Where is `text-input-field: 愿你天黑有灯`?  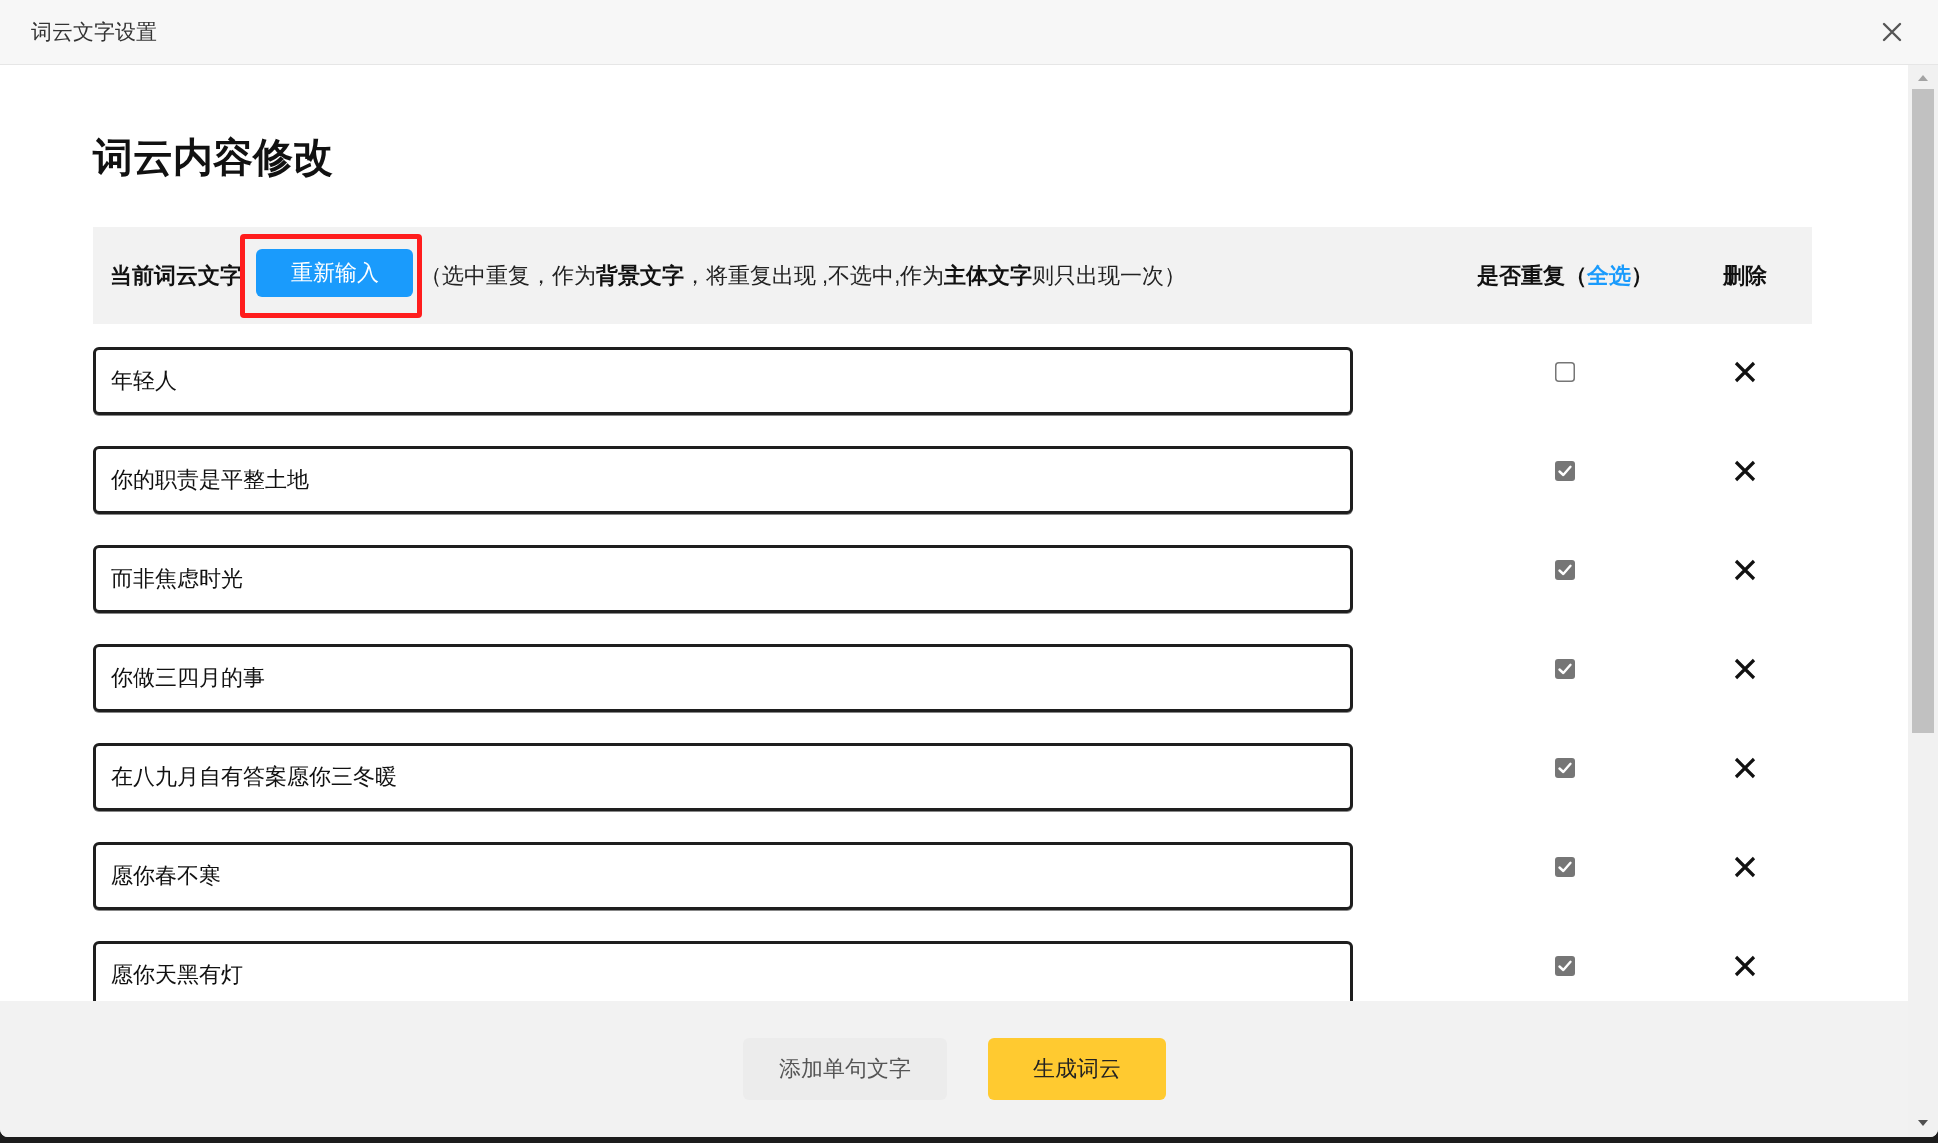
text-input-field: 愿你天黑有灯 is located at coordinates (723, 971).